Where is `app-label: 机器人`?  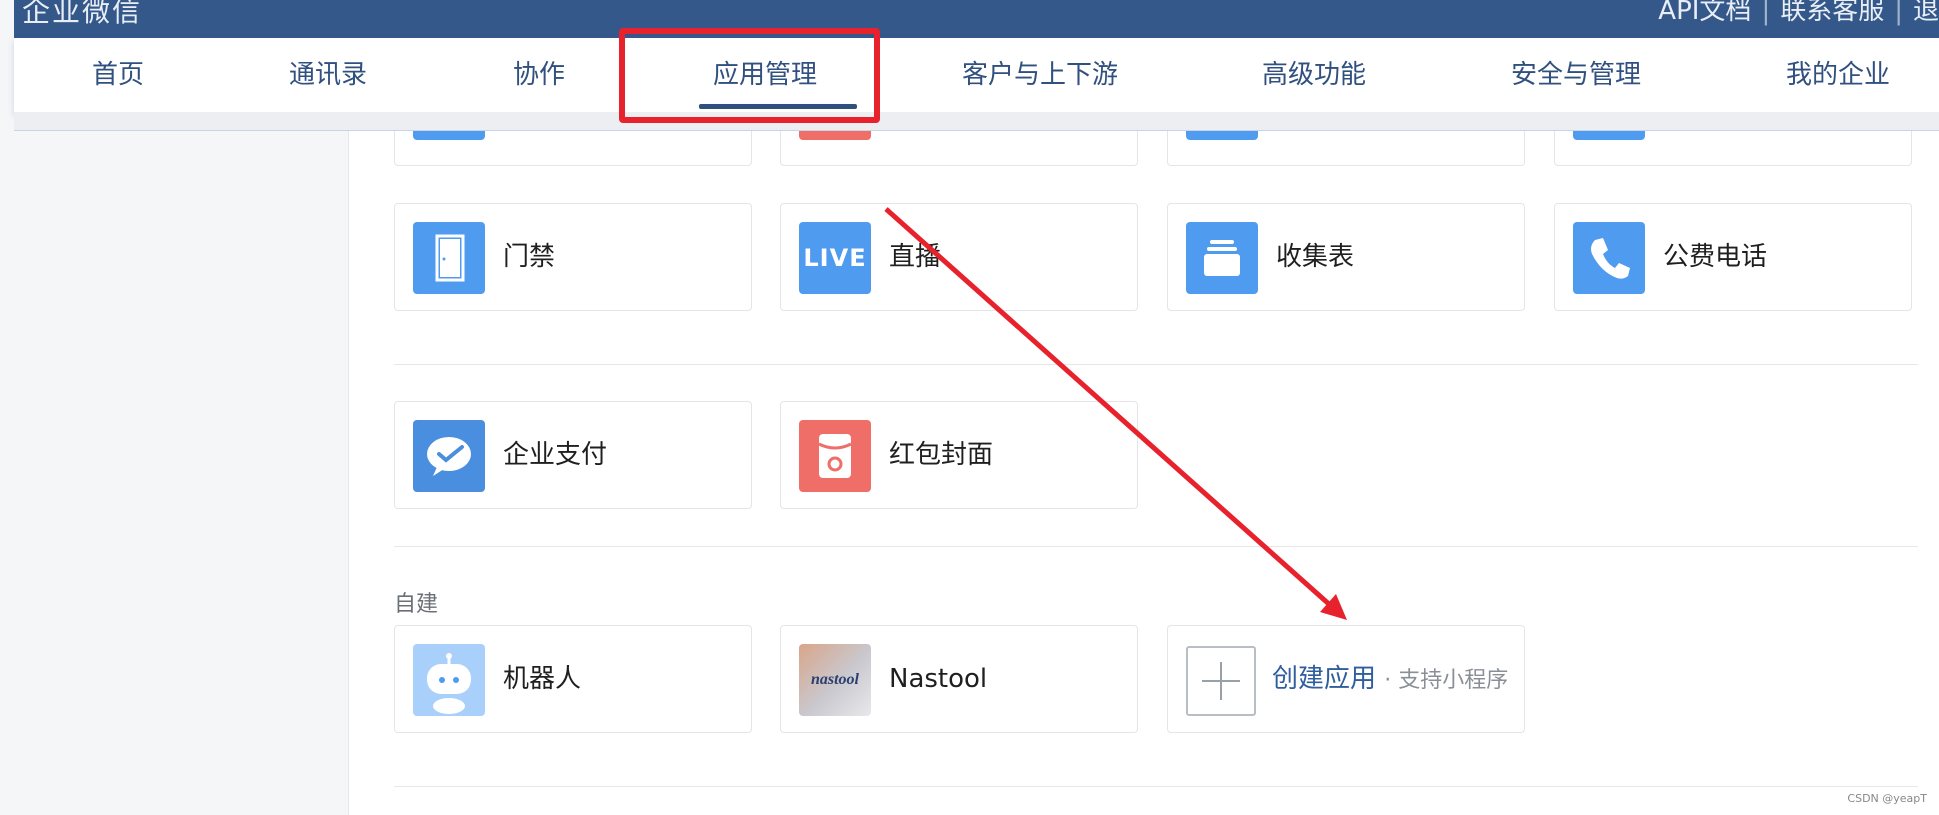 app-label: 机器人 is located at coordinates (542, 679).